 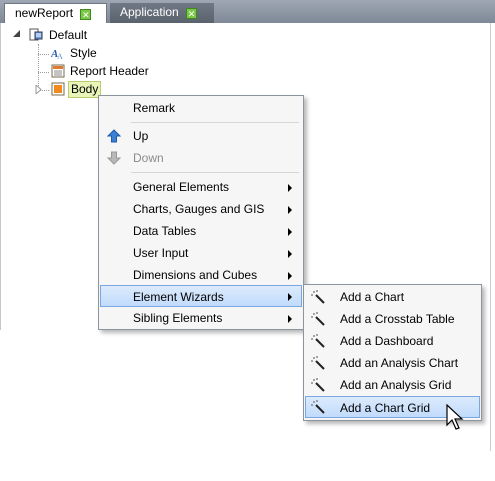 What do you see at coordinates (201, 253) in the screenshot?
I see `menu-item-user-input: User Input` at bounding box center [201, 253].